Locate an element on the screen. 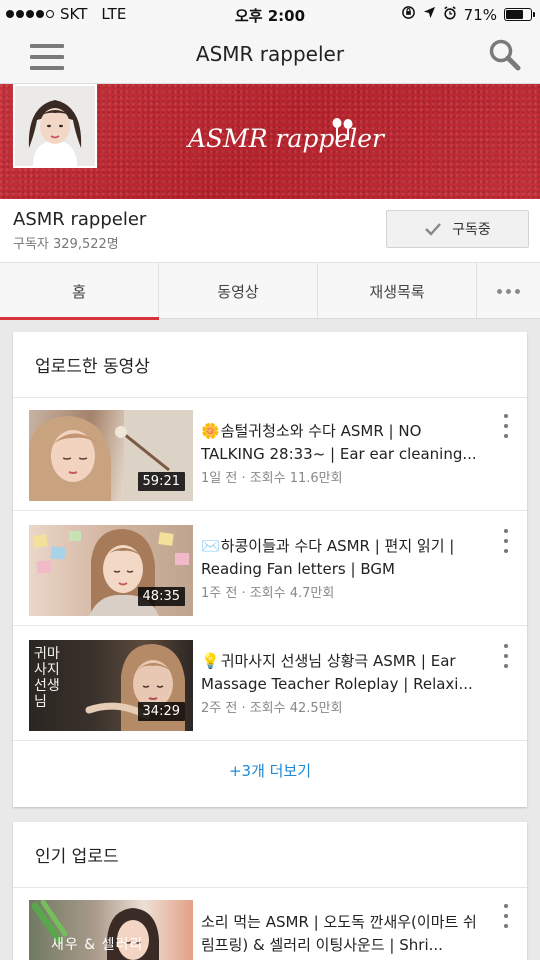  app-bar: ASMR rappeler is located at coordinates (270, 56).